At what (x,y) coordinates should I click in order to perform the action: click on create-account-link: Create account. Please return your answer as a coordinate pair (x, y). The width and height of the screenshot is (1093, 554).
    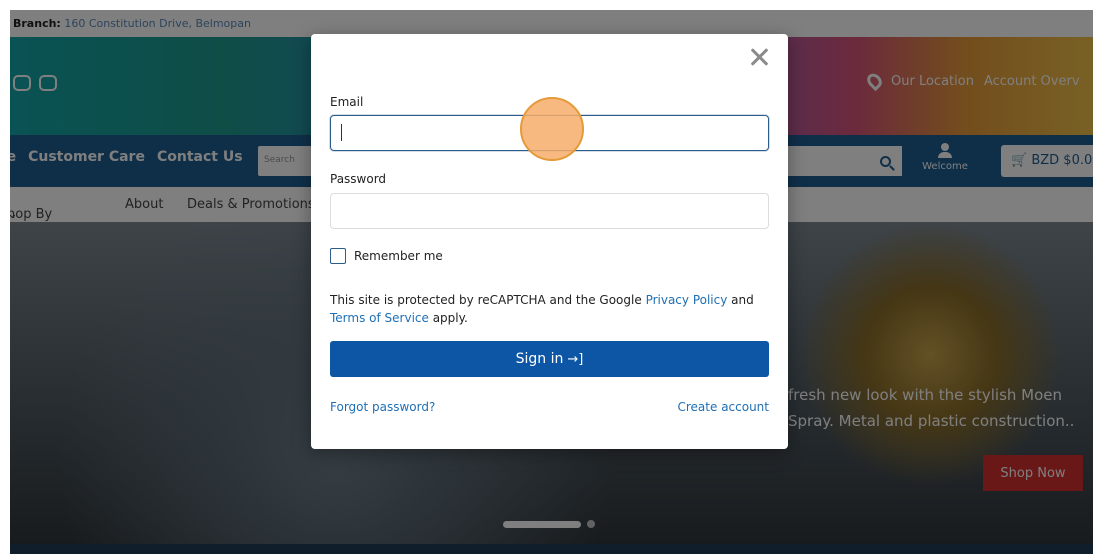
    Looking at the image, I should click on (724, 407).